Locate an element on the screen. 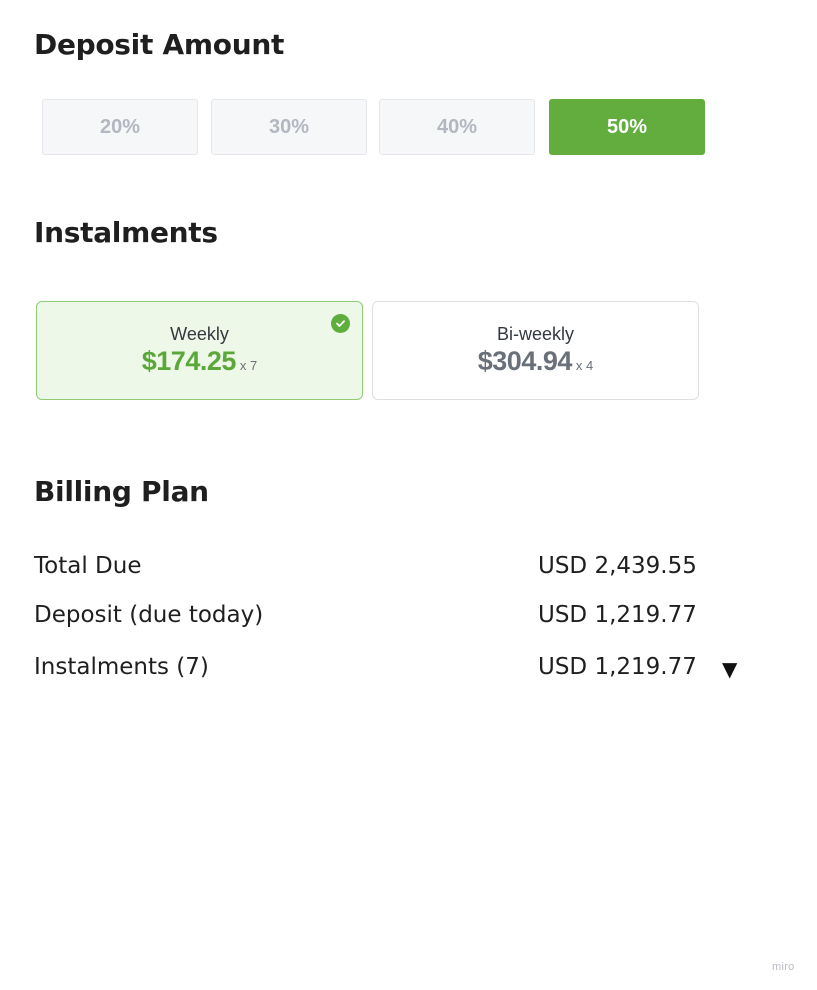 Image resolution: width=817 pixels, height=990 pixels. caret-down-icon: ▼ is located at coordinates (729, 669).